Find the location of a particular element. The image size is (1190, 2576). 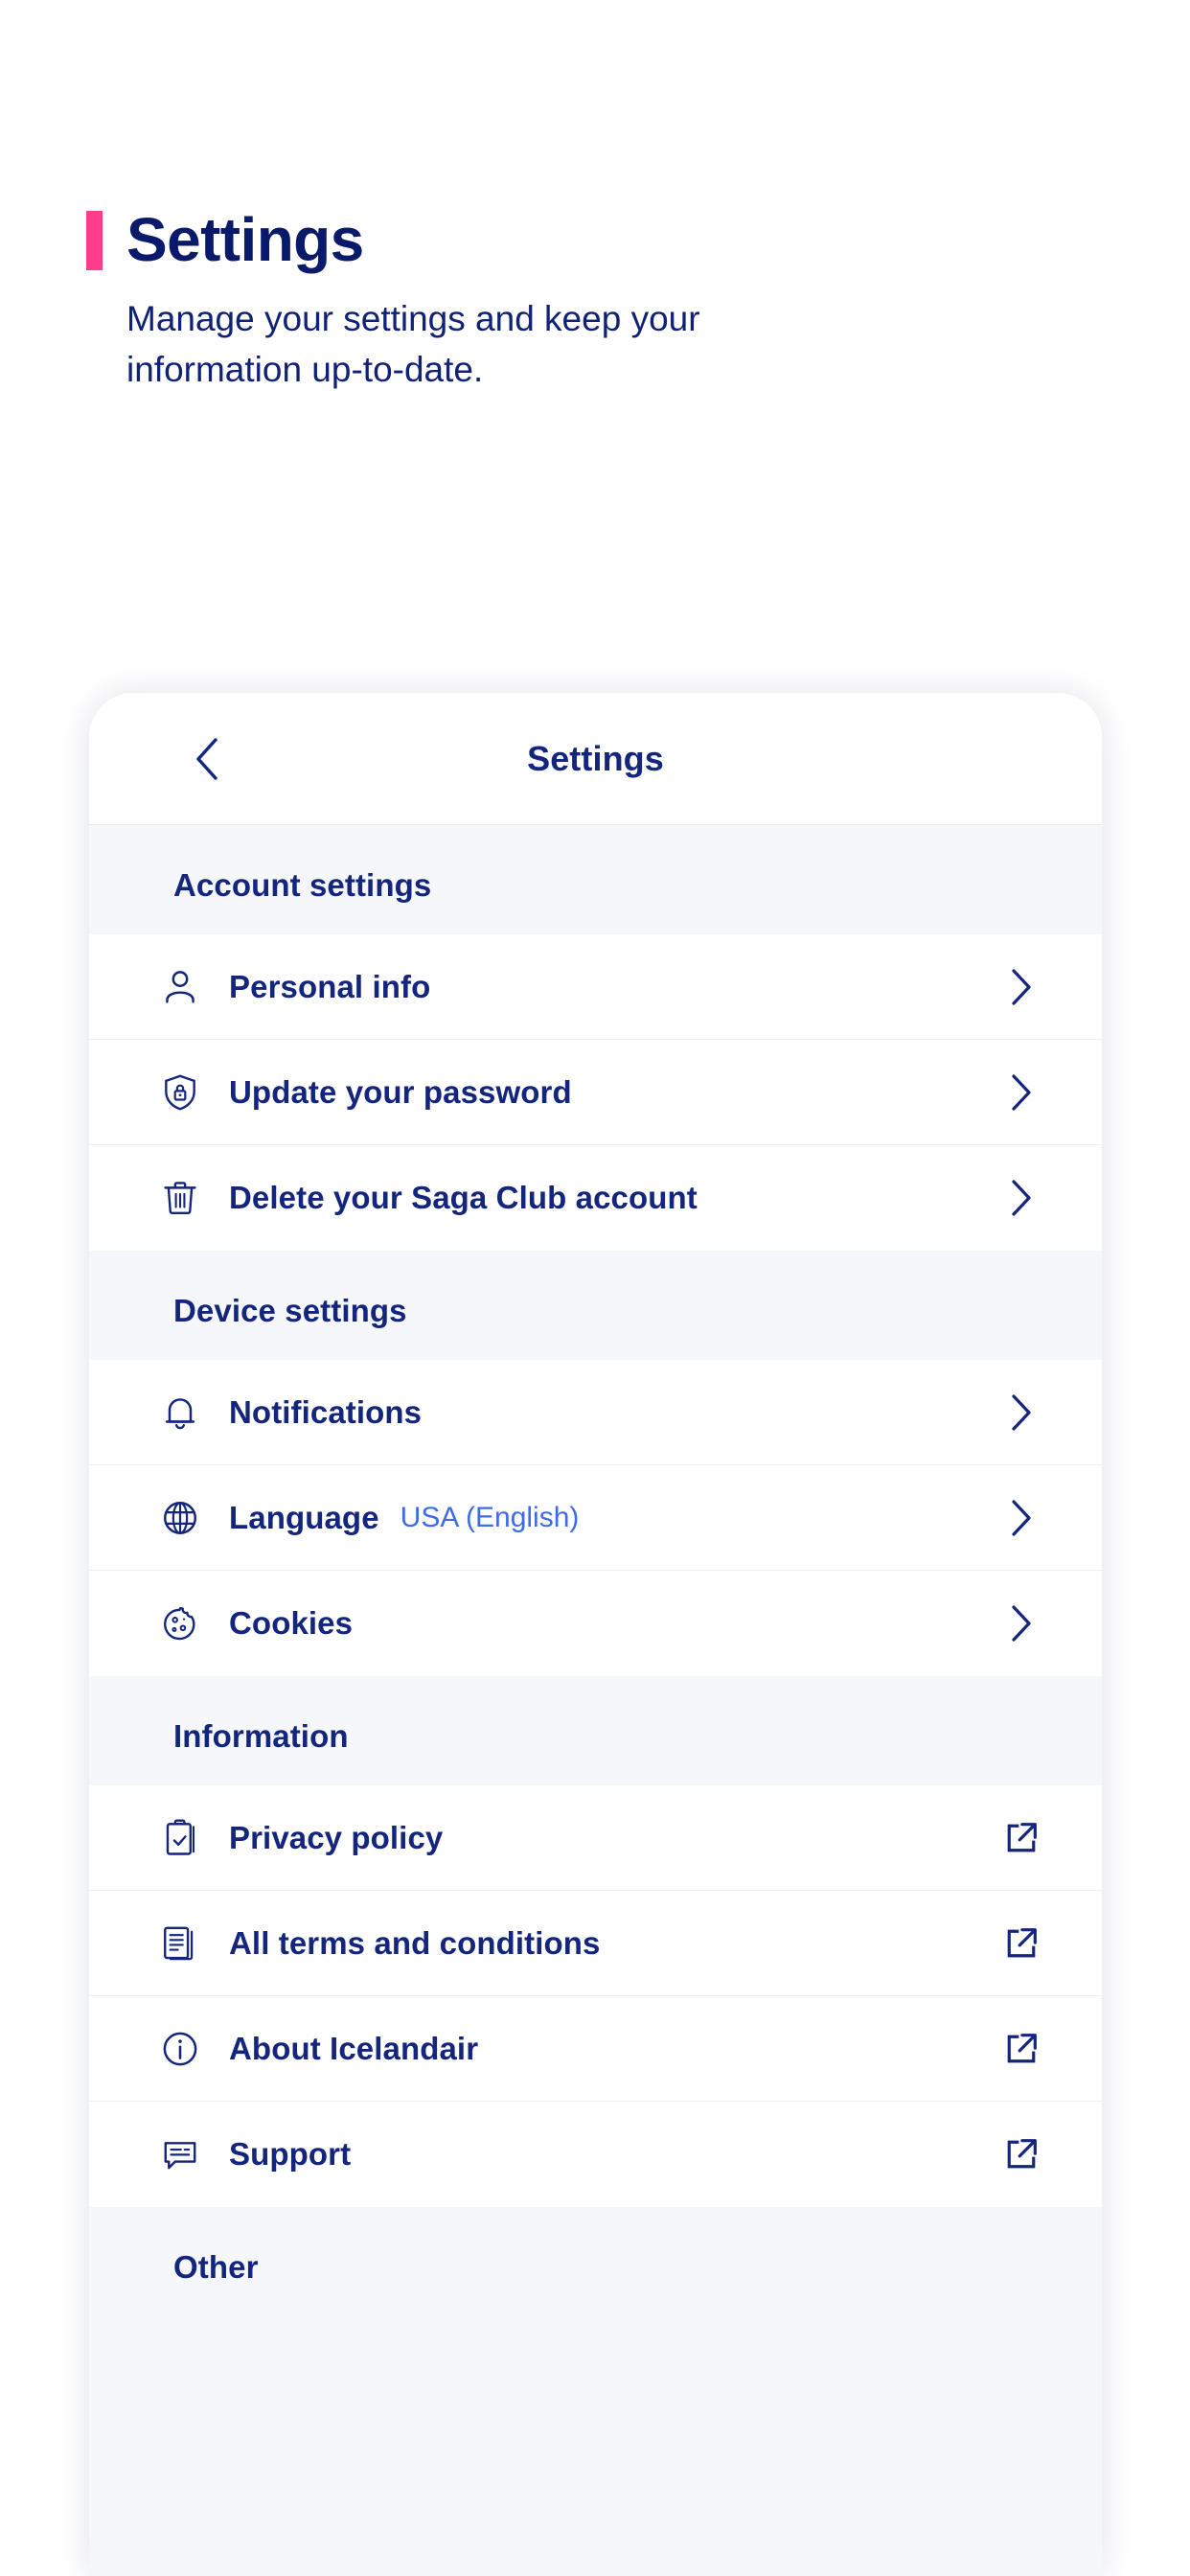

settings-row: About Icelandair is located at coordinates (595, 2049).